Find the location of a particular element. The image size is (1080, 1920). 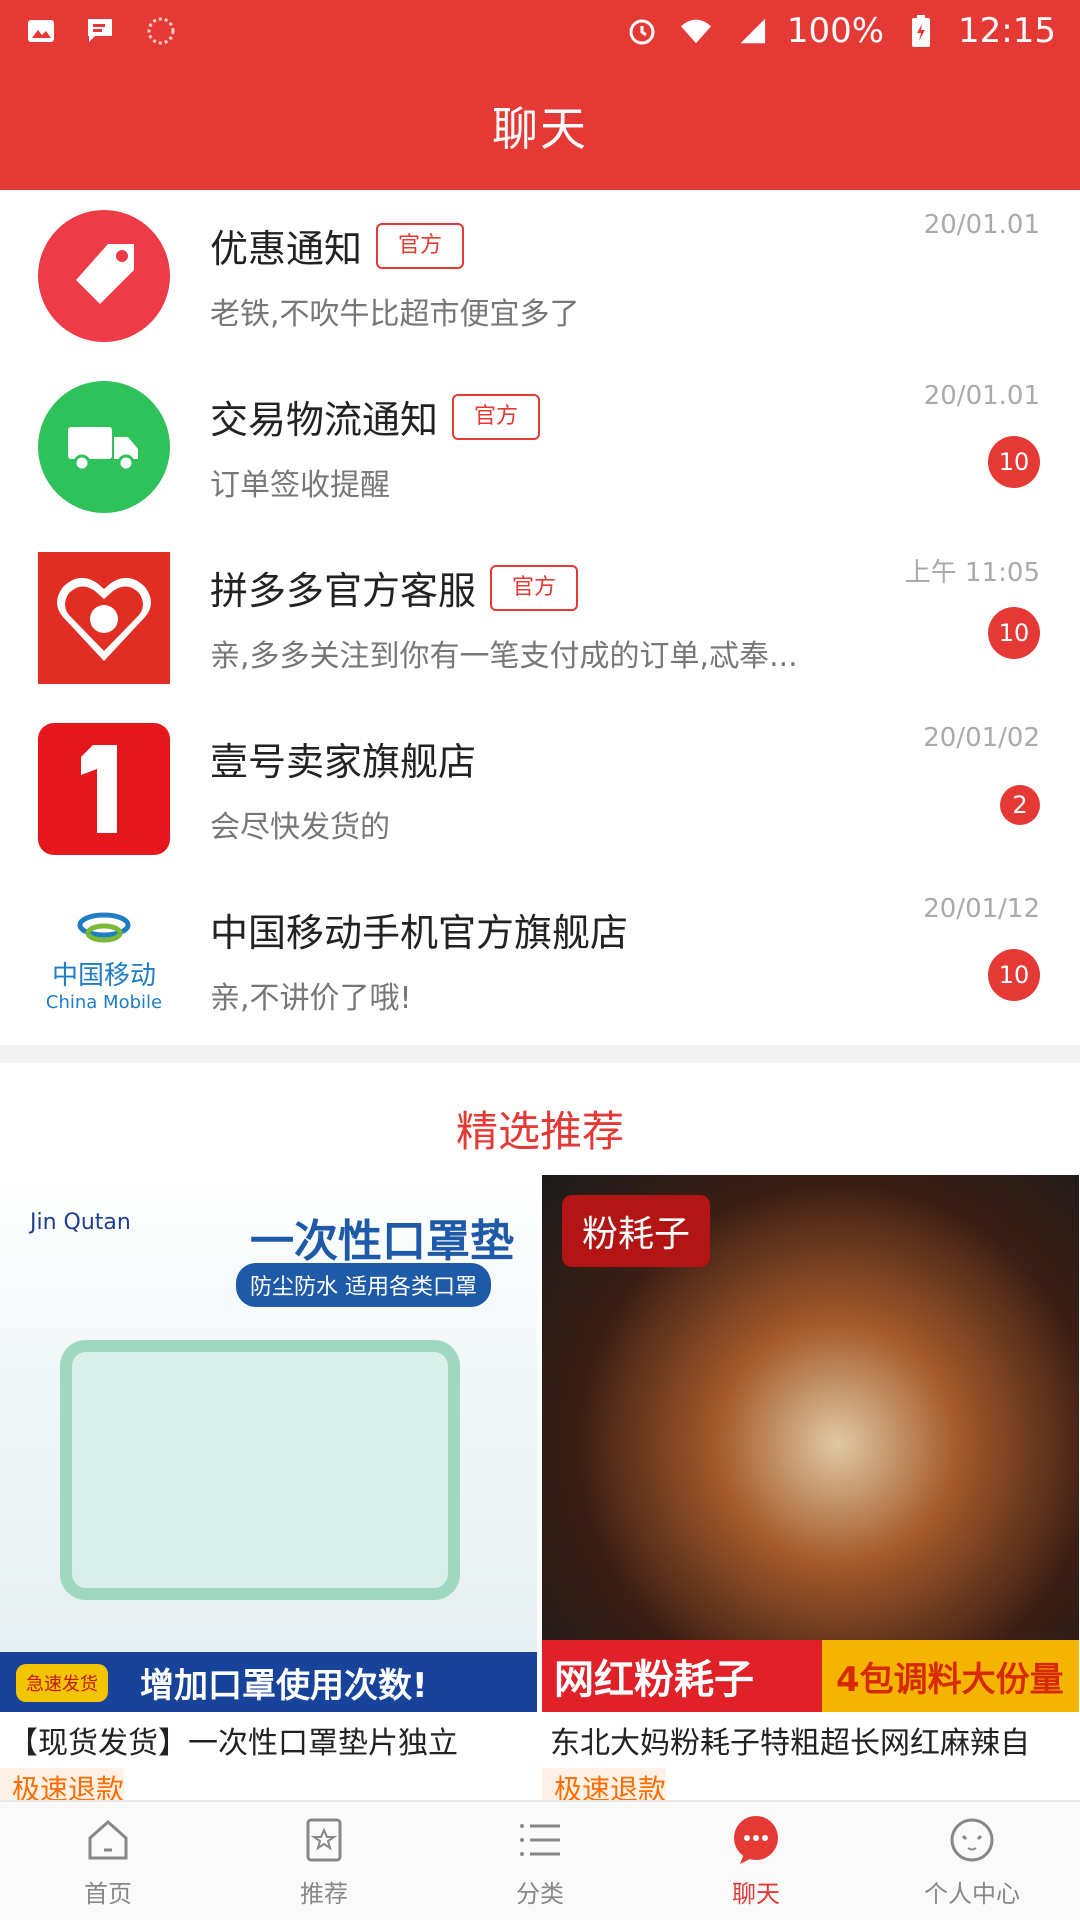

nav-label: 推荐 is located at coordinates (324, 1893).